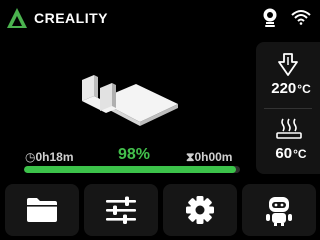 The image size is (320, 240). I want to click on elapsed-time: ◷0h18m, so click(49, 157).